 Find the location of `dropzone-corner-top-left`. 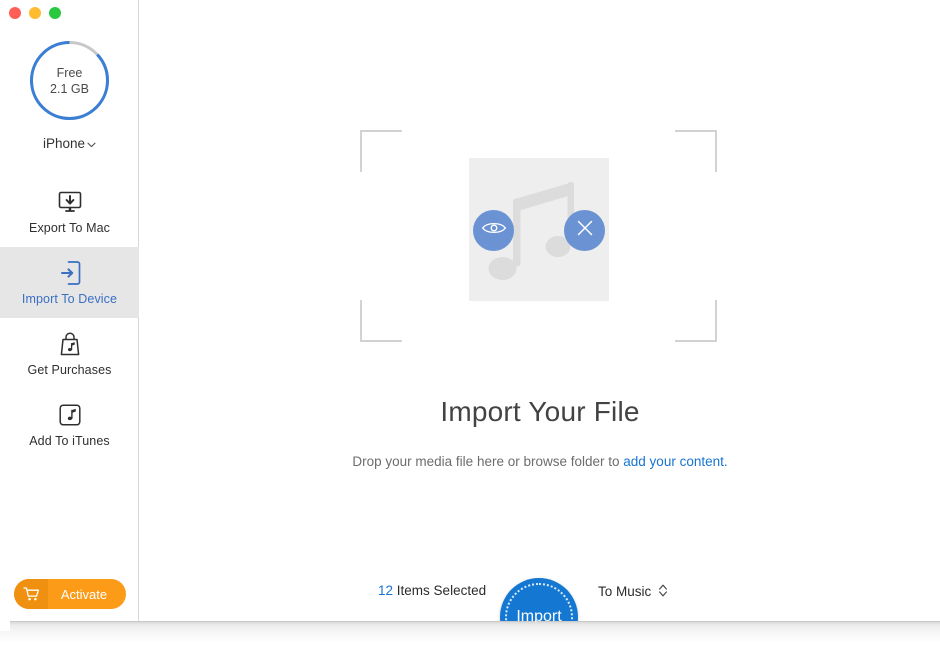

dropzone-corner-top-left is located at coordinates (381, 151).